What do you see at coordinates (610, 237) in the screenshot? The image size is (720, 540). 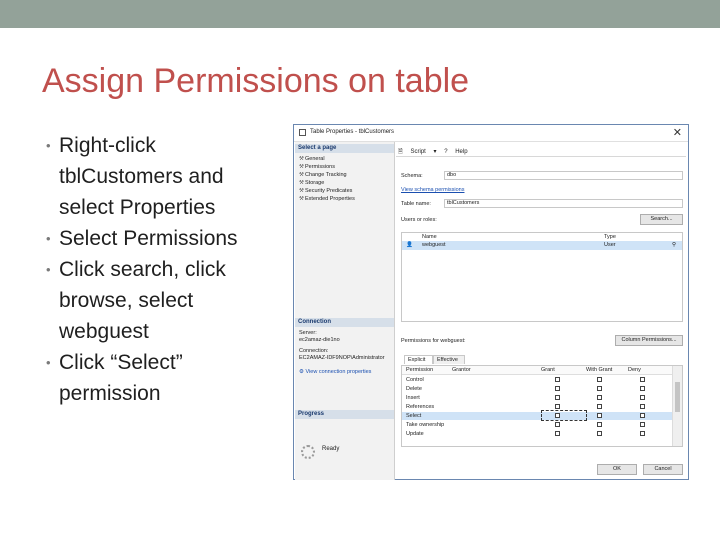 I see `column-header: Type` at bounding box center [610, 237].